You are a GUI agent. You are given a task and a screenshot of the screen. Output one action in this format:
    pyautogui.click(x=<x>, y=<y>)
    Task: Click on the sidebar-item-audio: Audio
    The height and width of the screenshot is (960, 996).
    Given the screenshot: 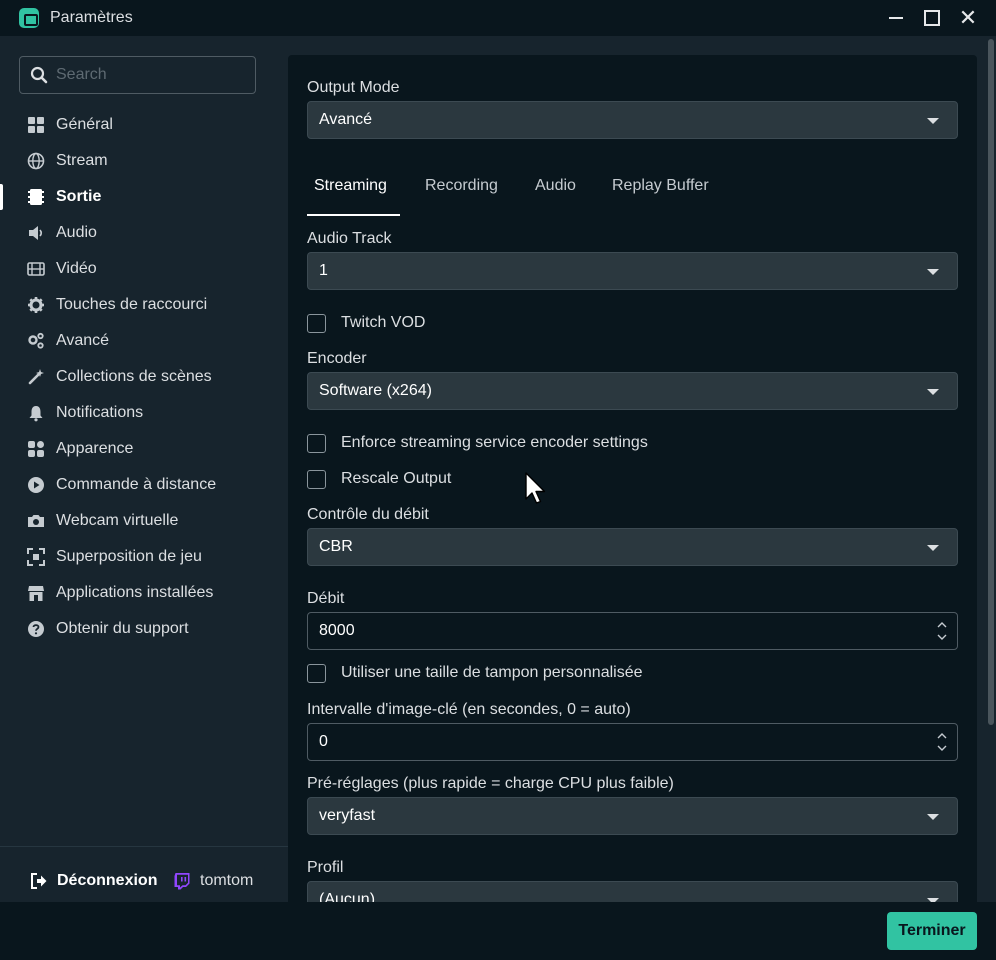 What is the action you would take?
    pyautogui.click(x=144, y=233)
    